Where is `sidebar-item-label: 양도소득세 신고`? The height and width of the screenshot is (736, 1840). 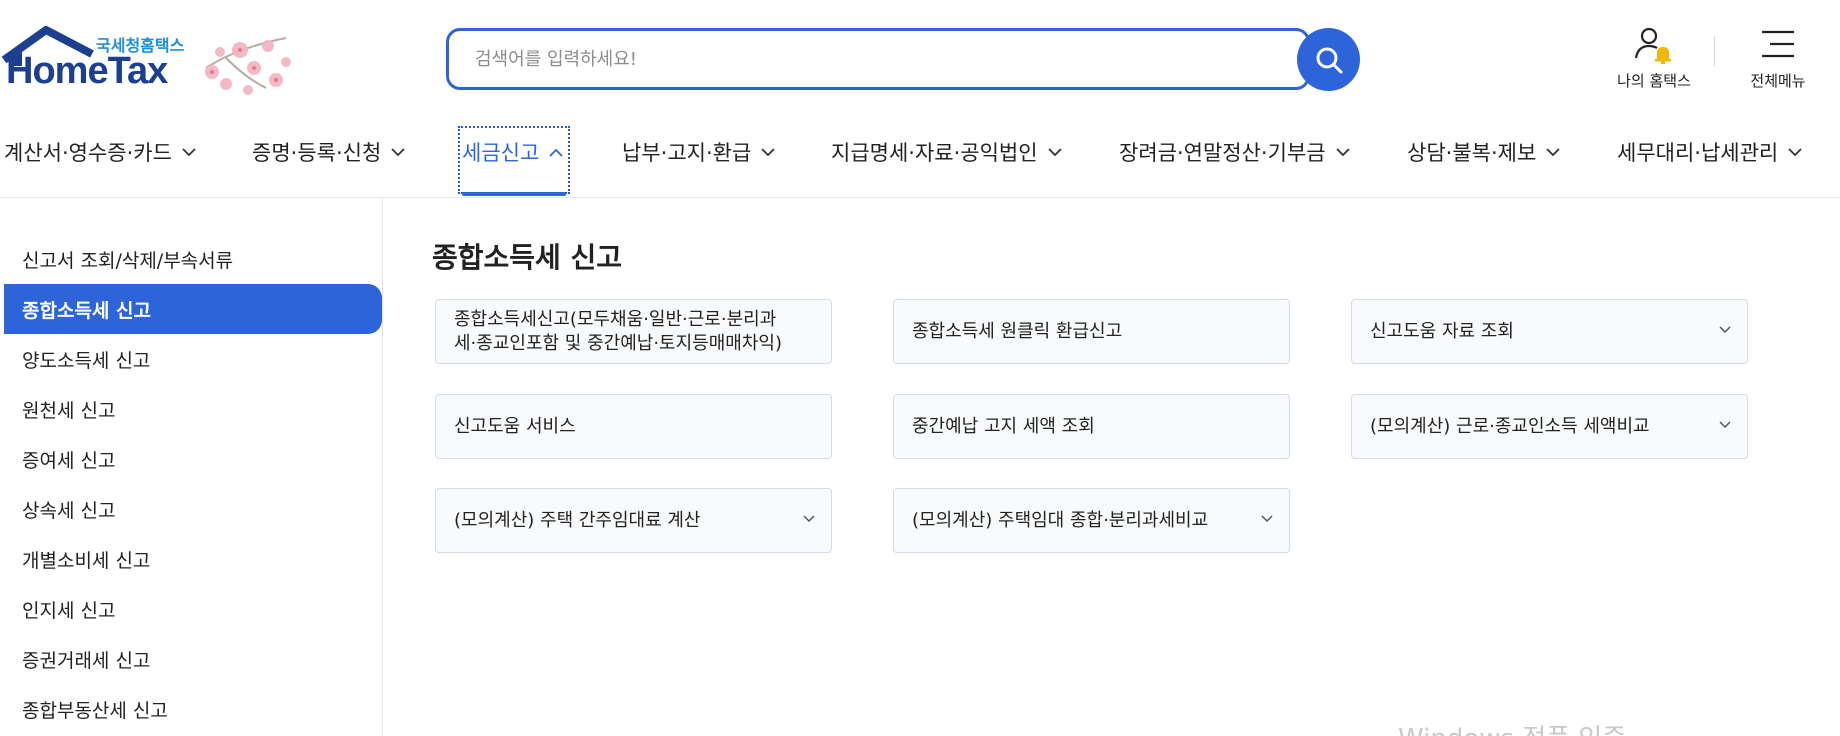
sidebar-item-label: 양도소득세 신고 is located at coordinates (86, 360).